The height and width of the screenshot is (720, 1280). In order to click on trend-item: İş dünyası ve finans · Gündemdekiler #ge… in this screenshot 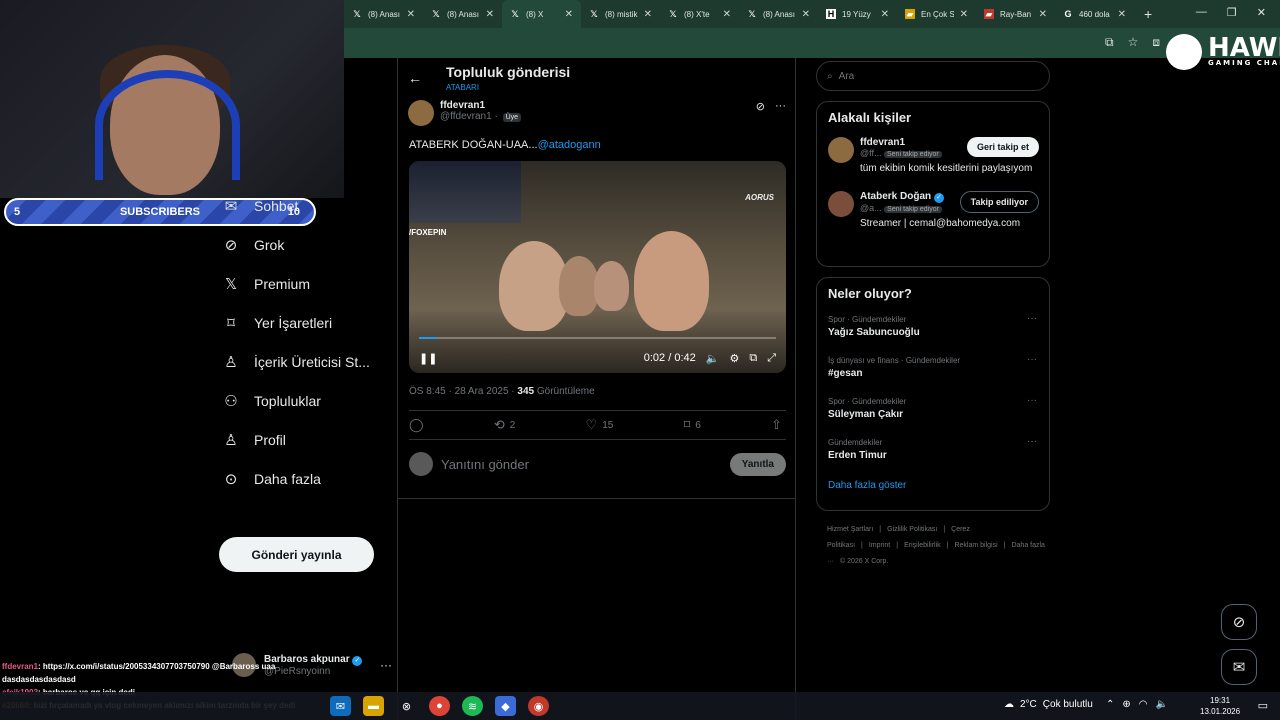, I will do `click(933, 370)`.